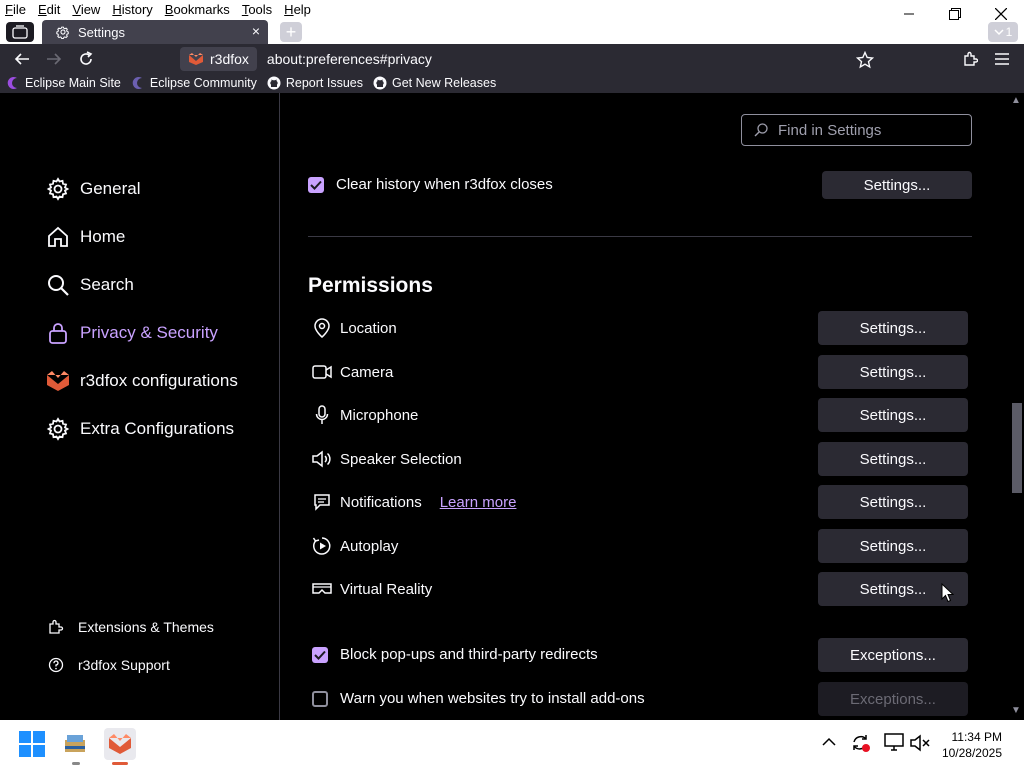 This screenshot has height=768, width=1024. I want to click on menu-bookmarks: Bookmarks, so click(197, 10).